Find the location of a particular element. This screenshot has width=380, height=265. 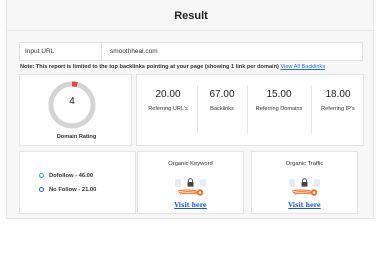

organic-keyword-card: Organic Keyword Visit here is located at coordinates (190, 182).